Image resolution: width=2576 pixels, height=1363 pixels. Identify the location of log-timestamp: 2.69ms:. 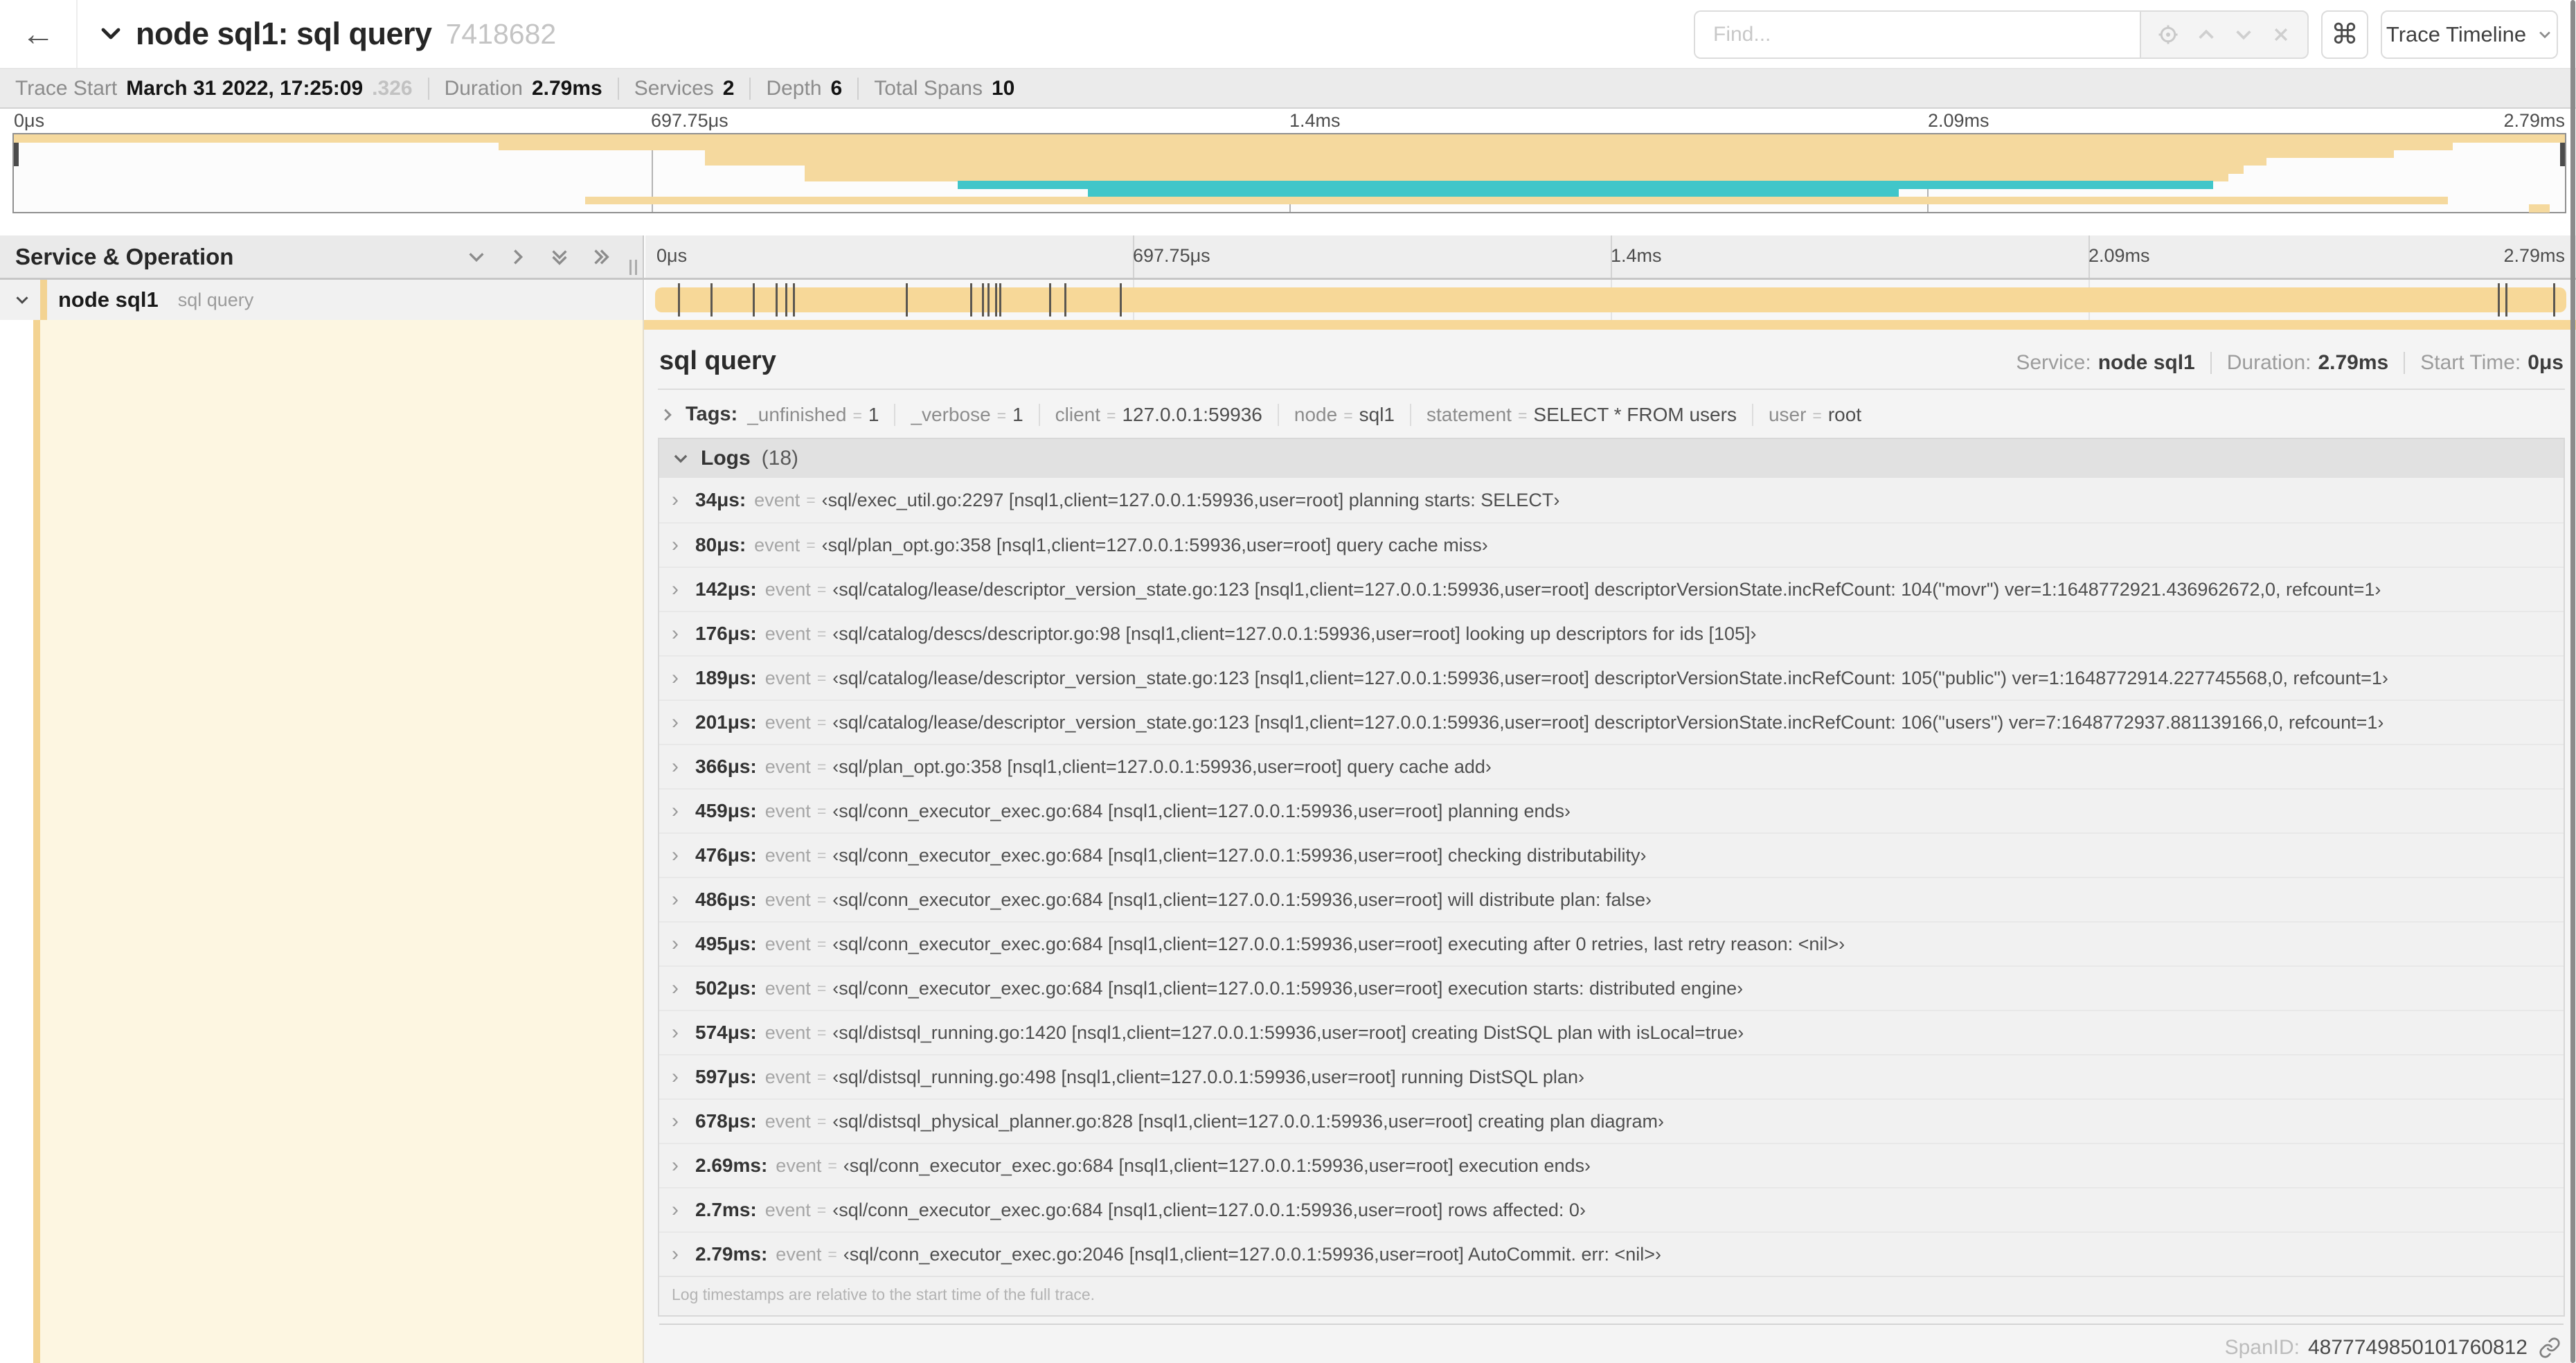
(732, 1165).